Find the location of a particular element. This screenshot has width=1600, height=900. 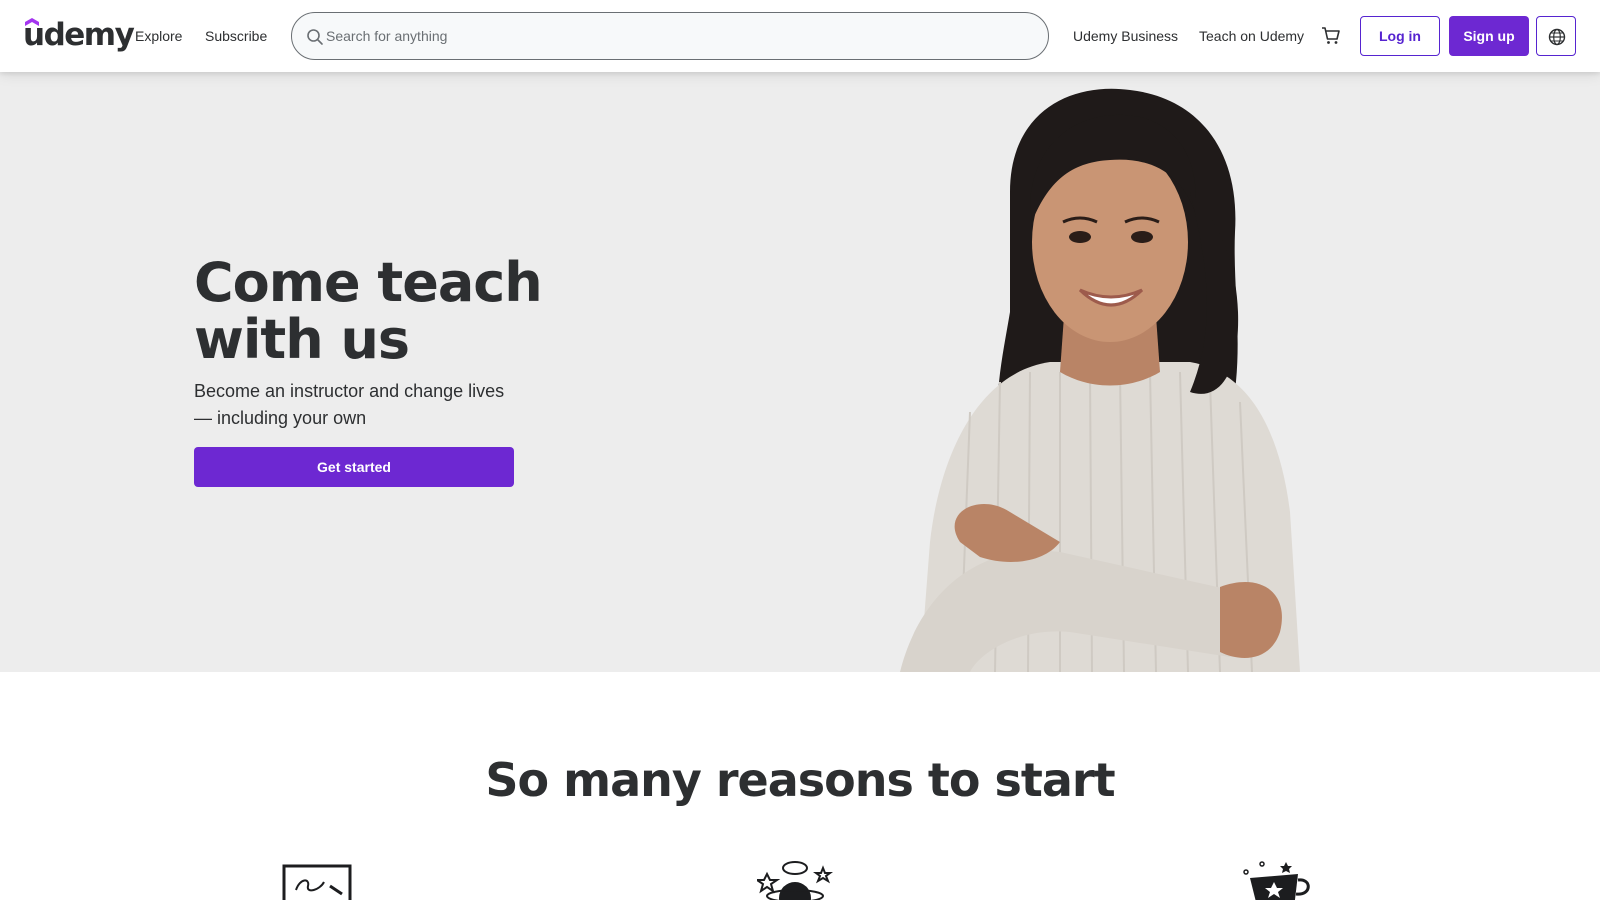

udemy-logo: udemy is located at coordinates (79, 35).